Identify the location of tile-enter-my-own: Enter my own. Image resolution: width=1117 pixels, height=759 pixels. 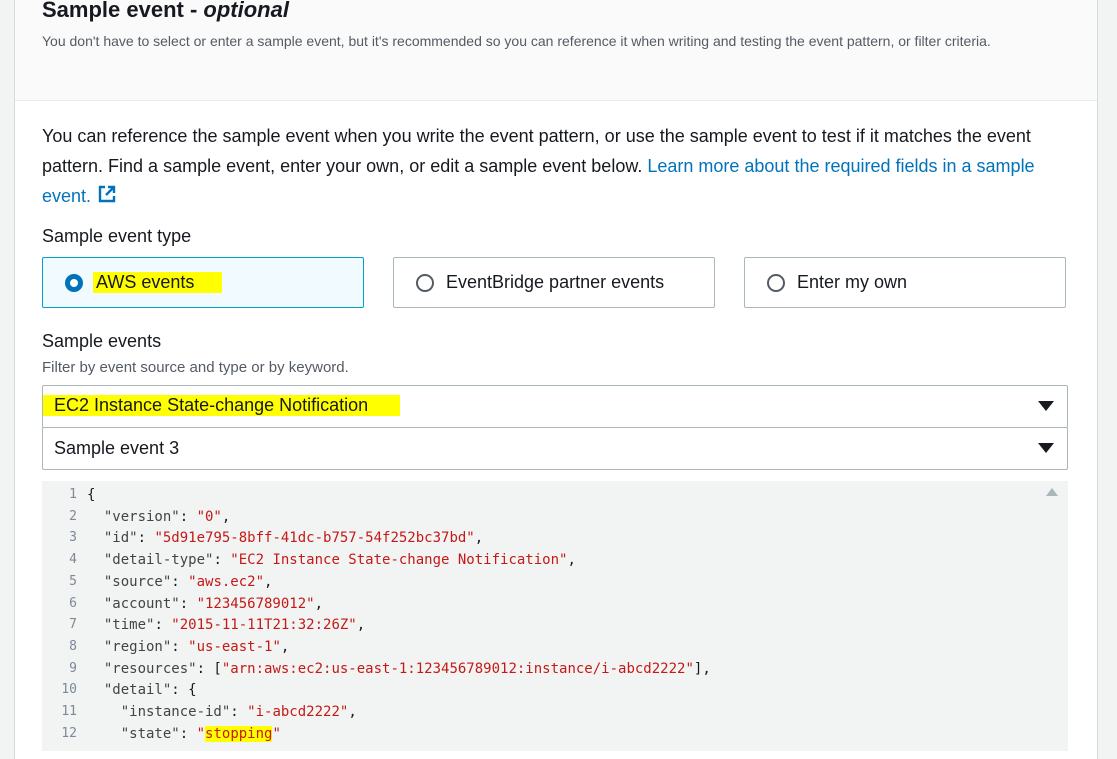
(905, 282).